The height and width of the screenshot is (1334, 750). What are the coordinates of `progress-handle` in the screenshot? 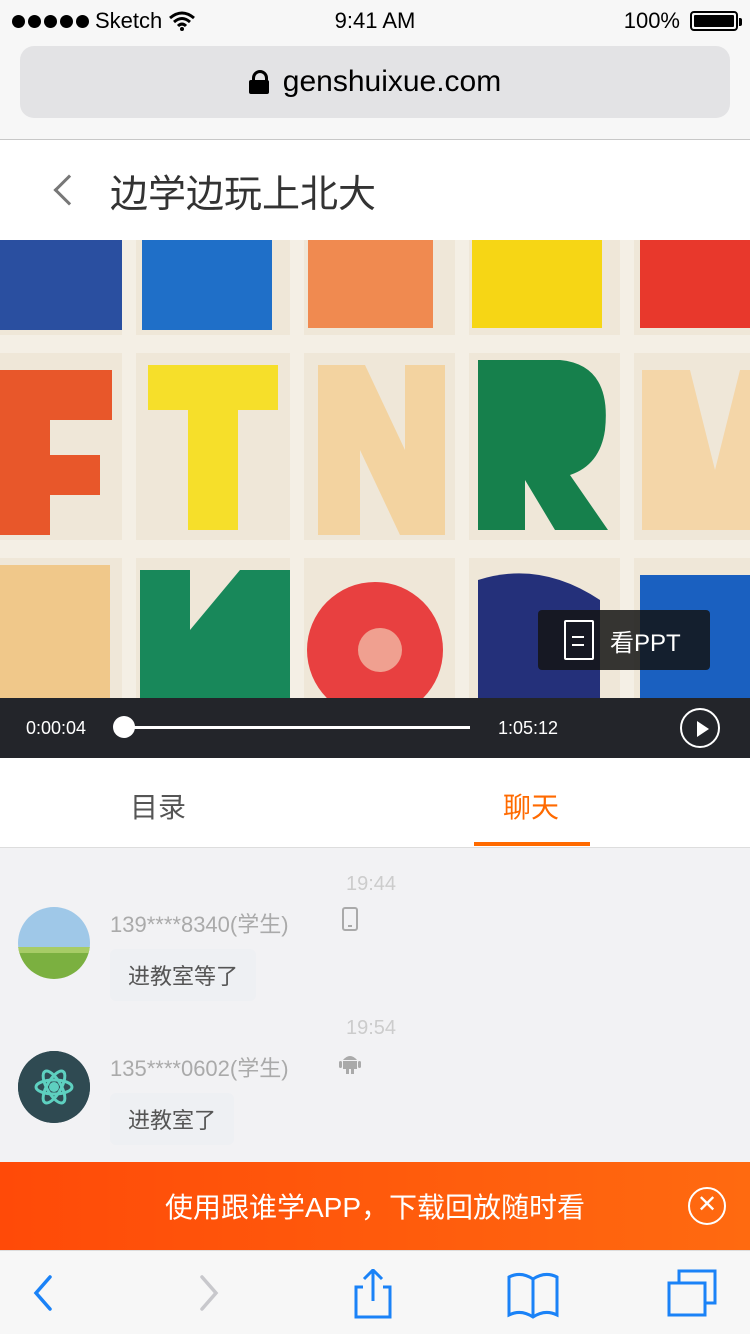 It's located at (123, 727).